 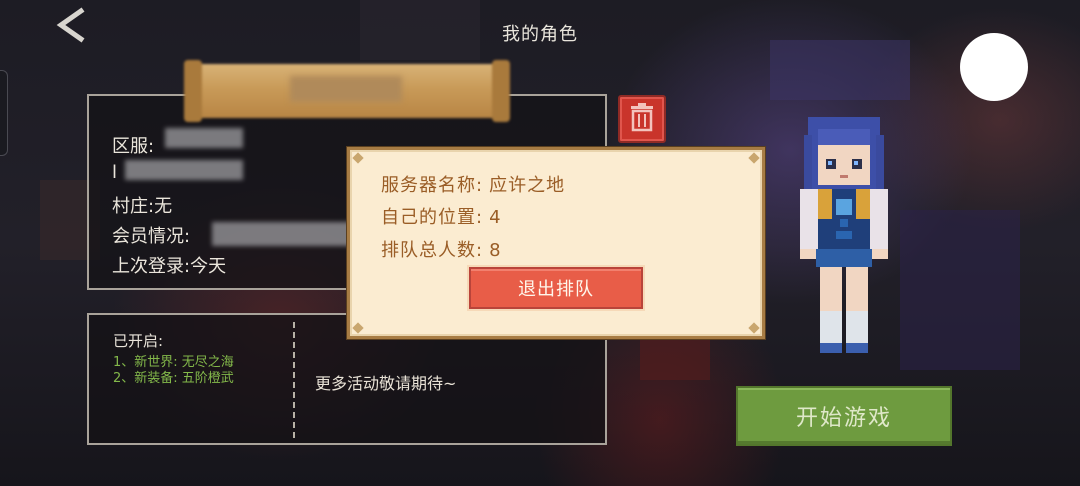 What do you see at coordinates (294, 380) in the screenshot?
I see `events-divider` at bounding box center [294, 380].